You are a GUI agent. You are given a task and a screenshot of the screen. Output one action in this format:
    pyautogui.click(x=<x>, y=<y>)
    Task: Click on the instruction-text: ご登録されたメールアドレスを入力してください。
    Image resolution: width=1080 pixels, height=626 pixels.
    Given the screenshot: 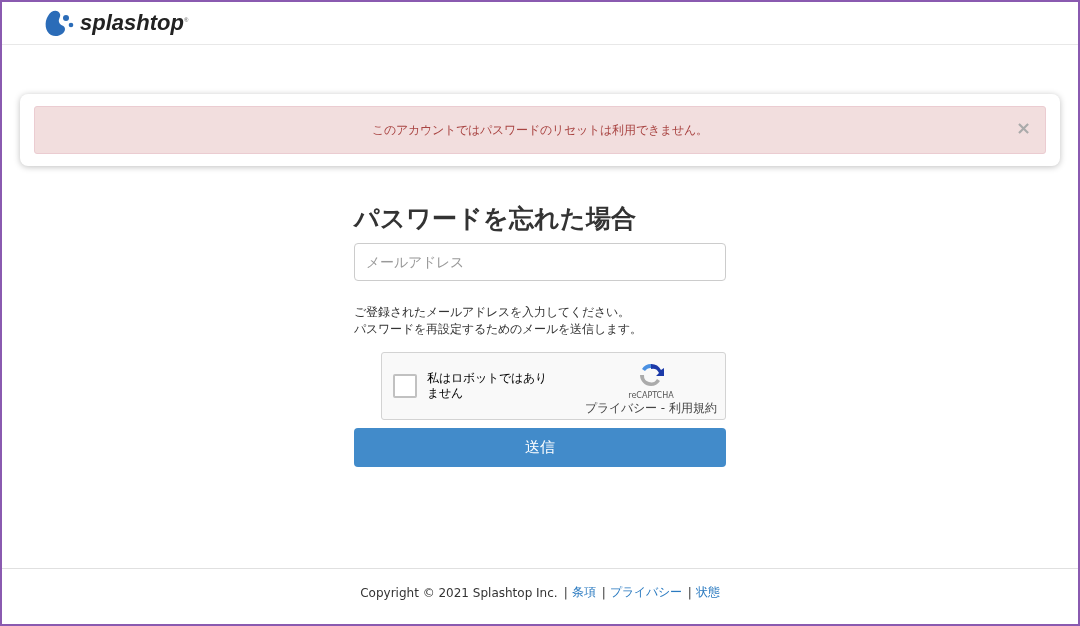 What is the action you would take?
    pyautogui.click(x=492, y=312)
    